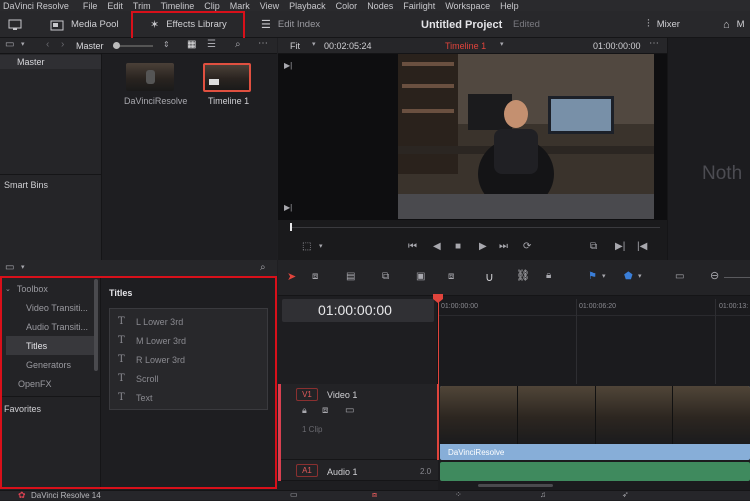 This screenshot has height=501, width=750. I want to click on media-pool-label: Media Pool, so click(95, 24).